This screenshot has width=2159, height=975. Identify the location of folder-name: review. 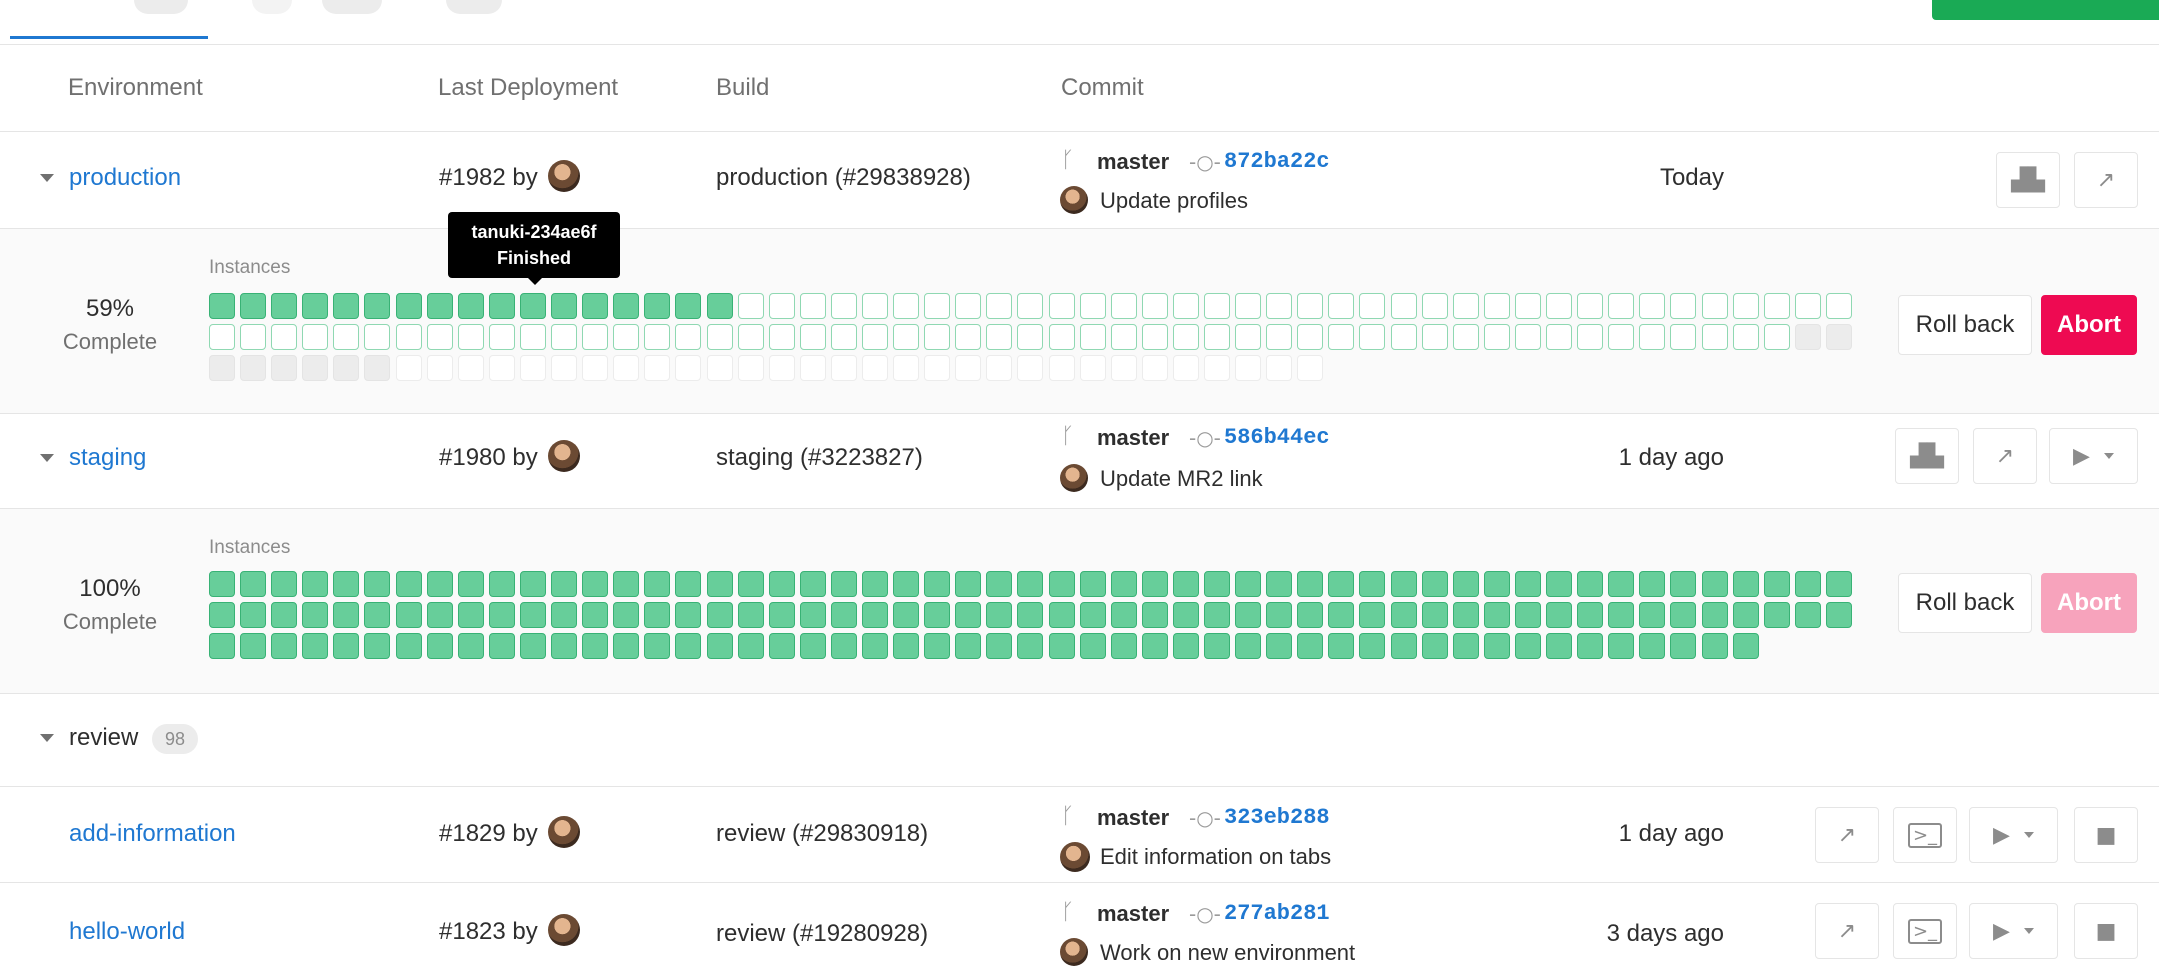
(103, 738).